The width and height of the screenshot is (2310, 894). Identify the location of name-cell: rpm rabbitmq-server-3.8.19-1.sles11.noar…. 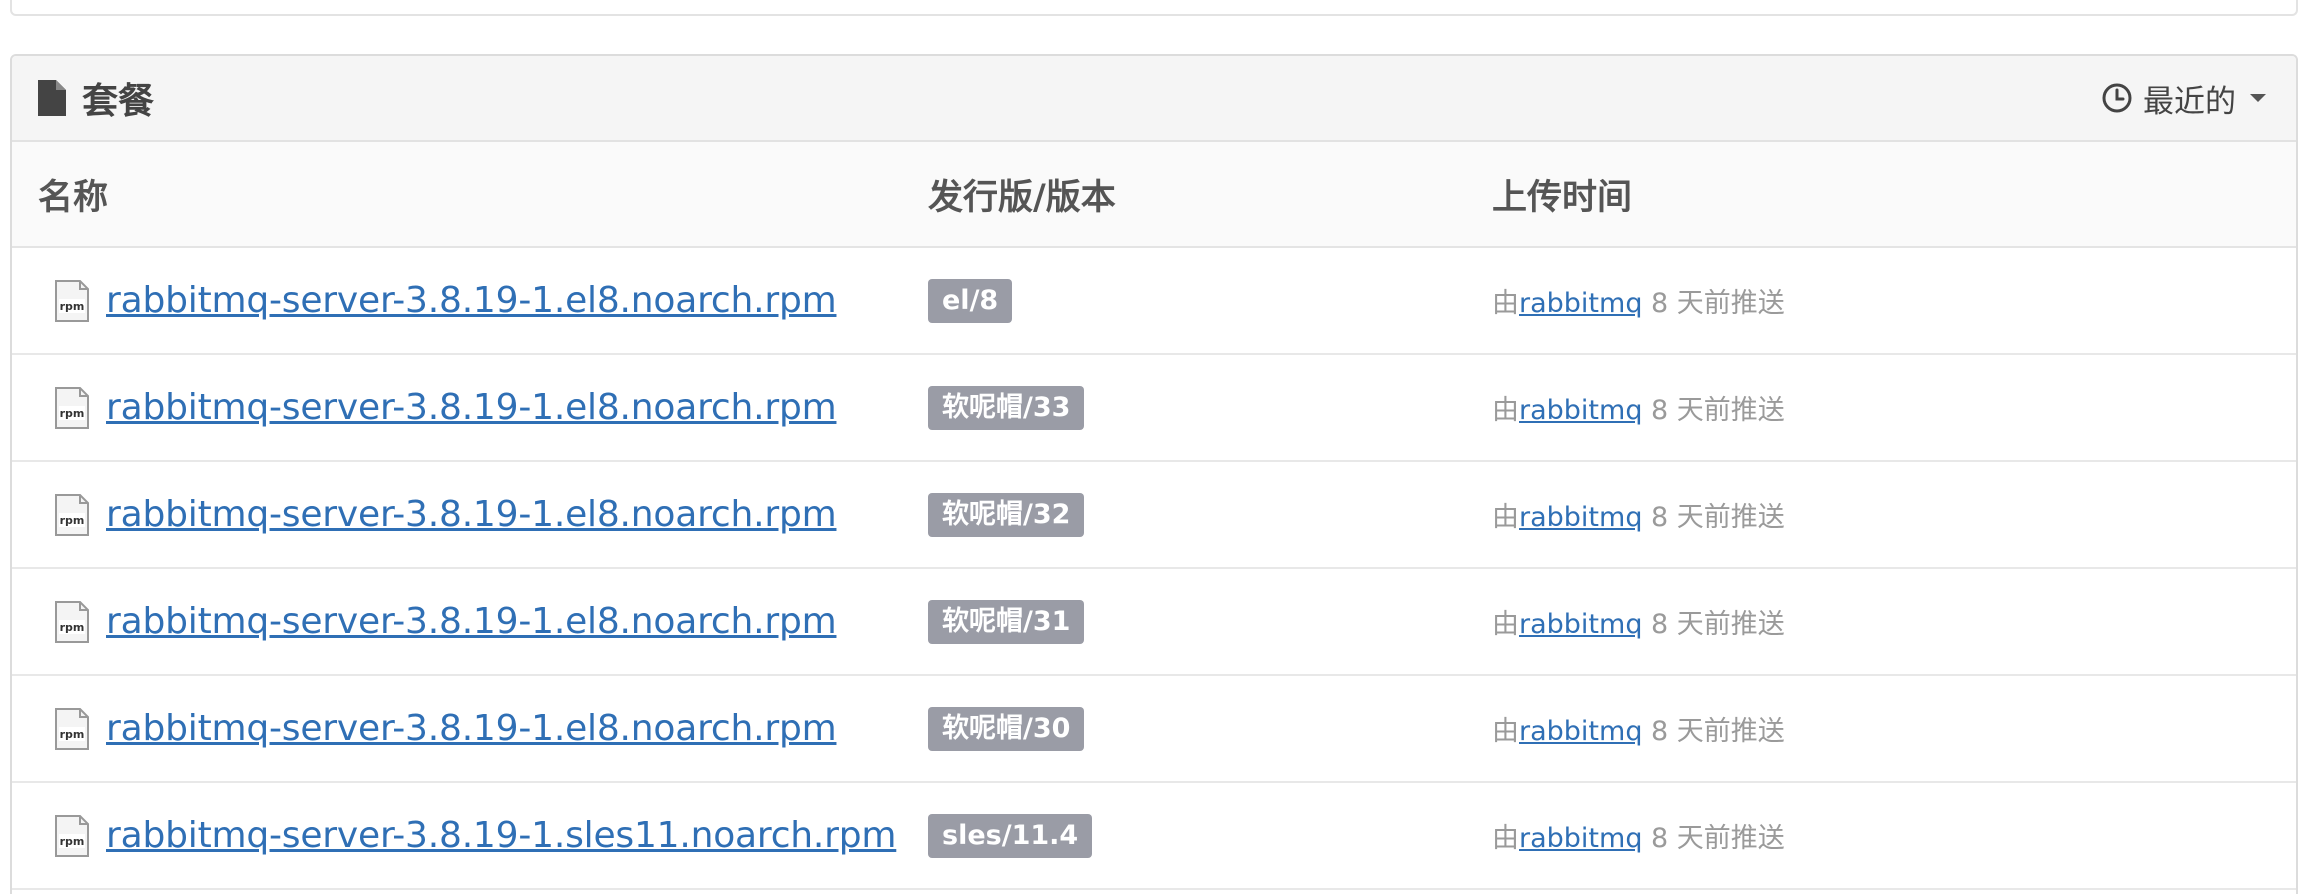
(470, 836).